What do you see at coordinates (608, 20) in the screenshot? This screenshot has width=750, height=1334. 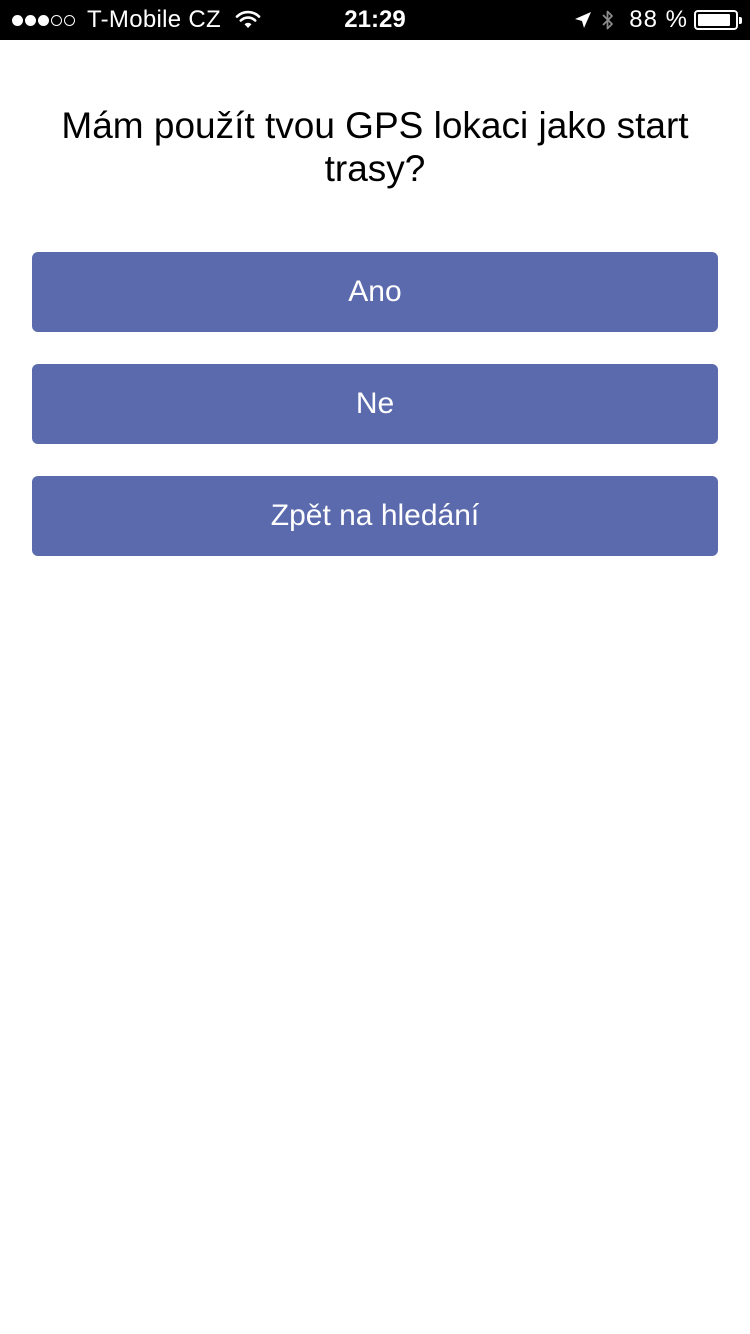 I see `bluetooth-icon` at bounding box center [608, 20].